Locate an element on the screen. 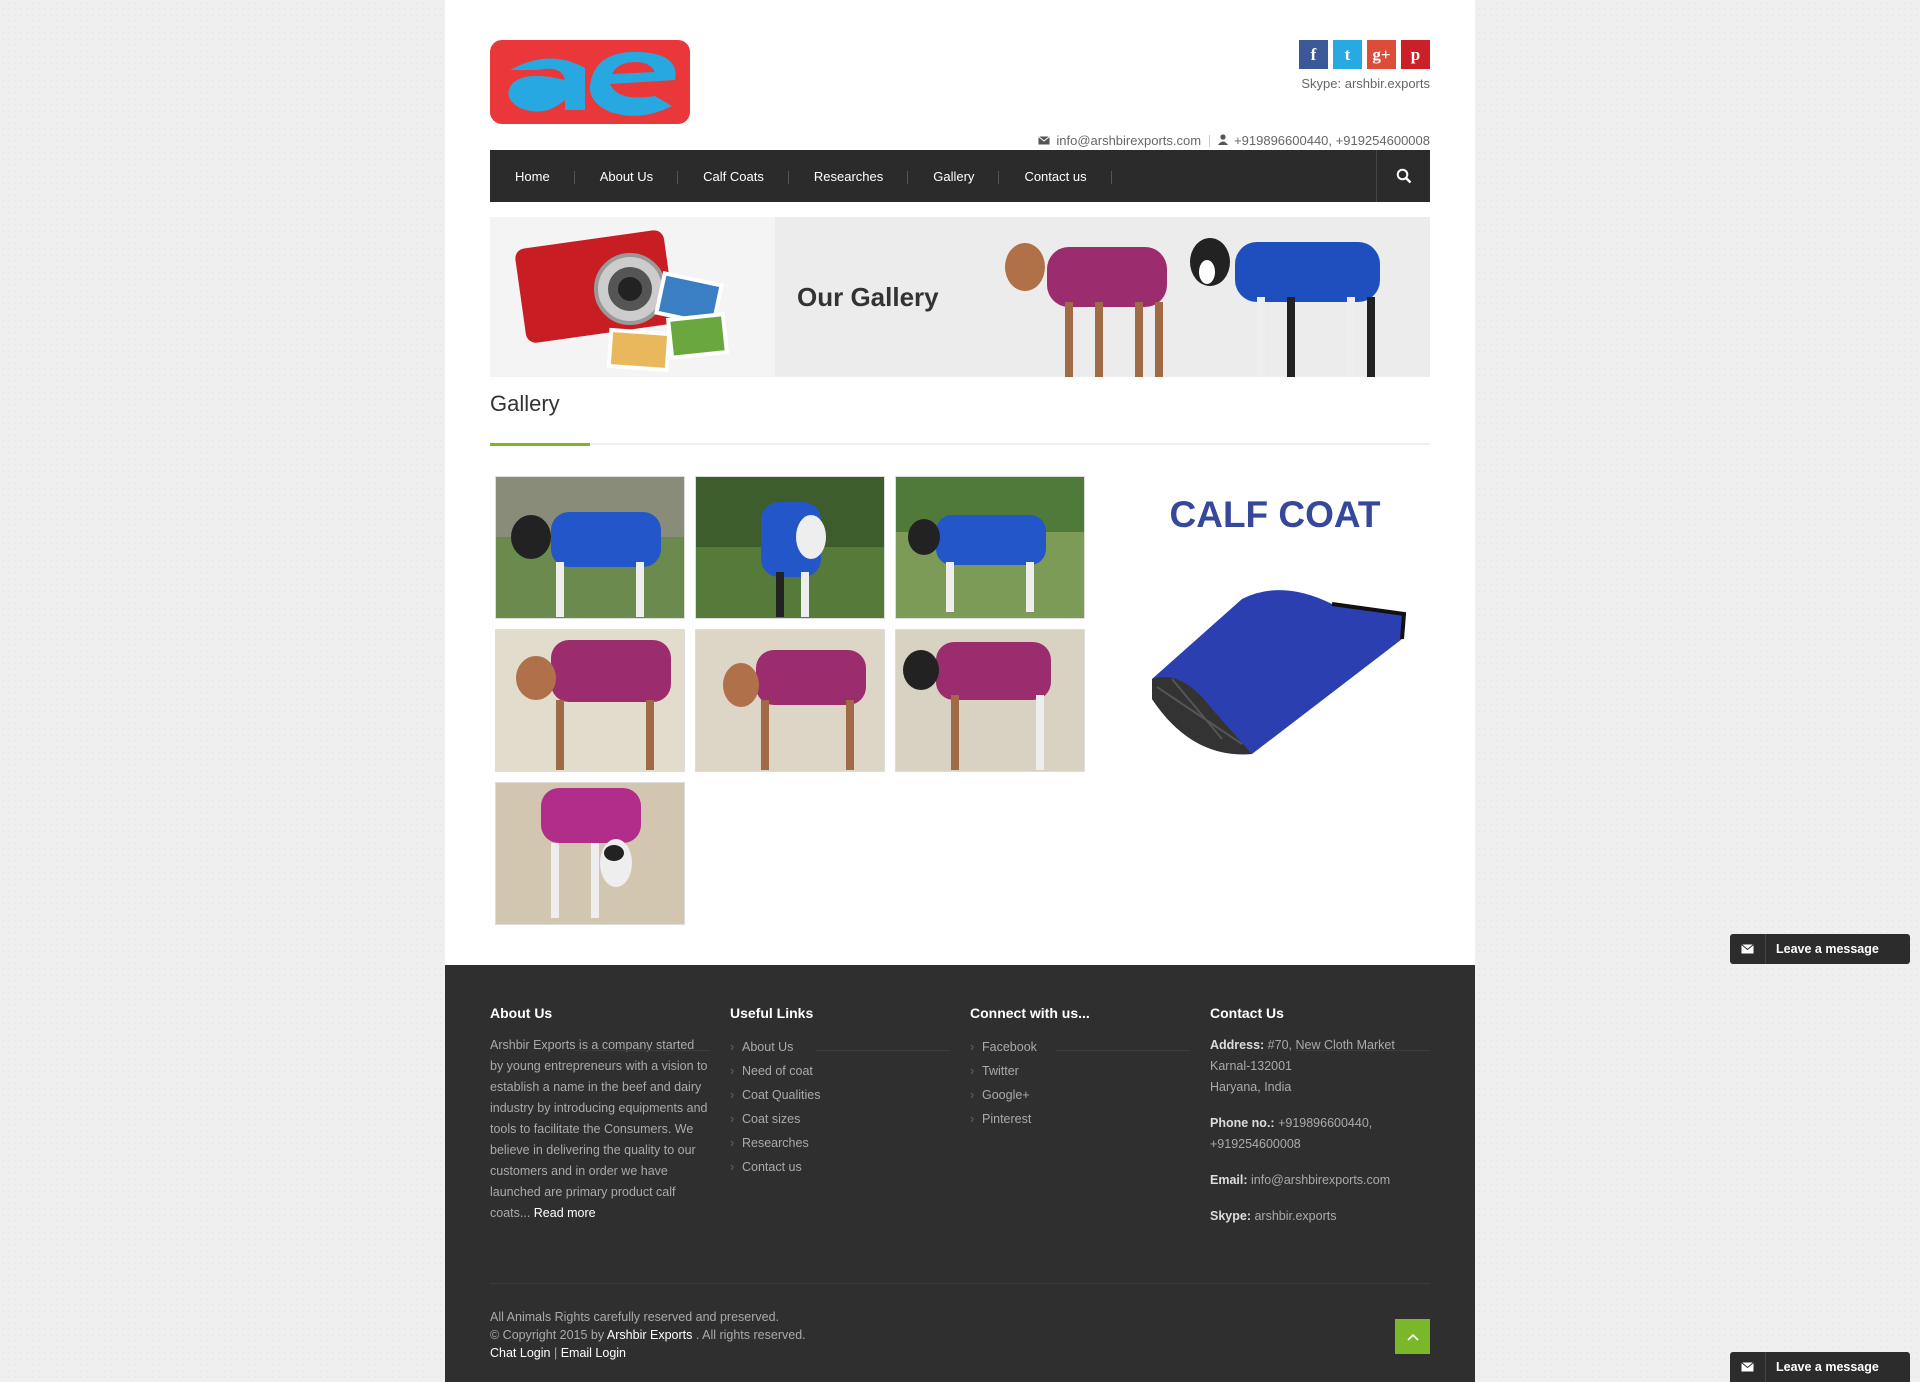  nav-home: Home is located at coordinates (532, 176).